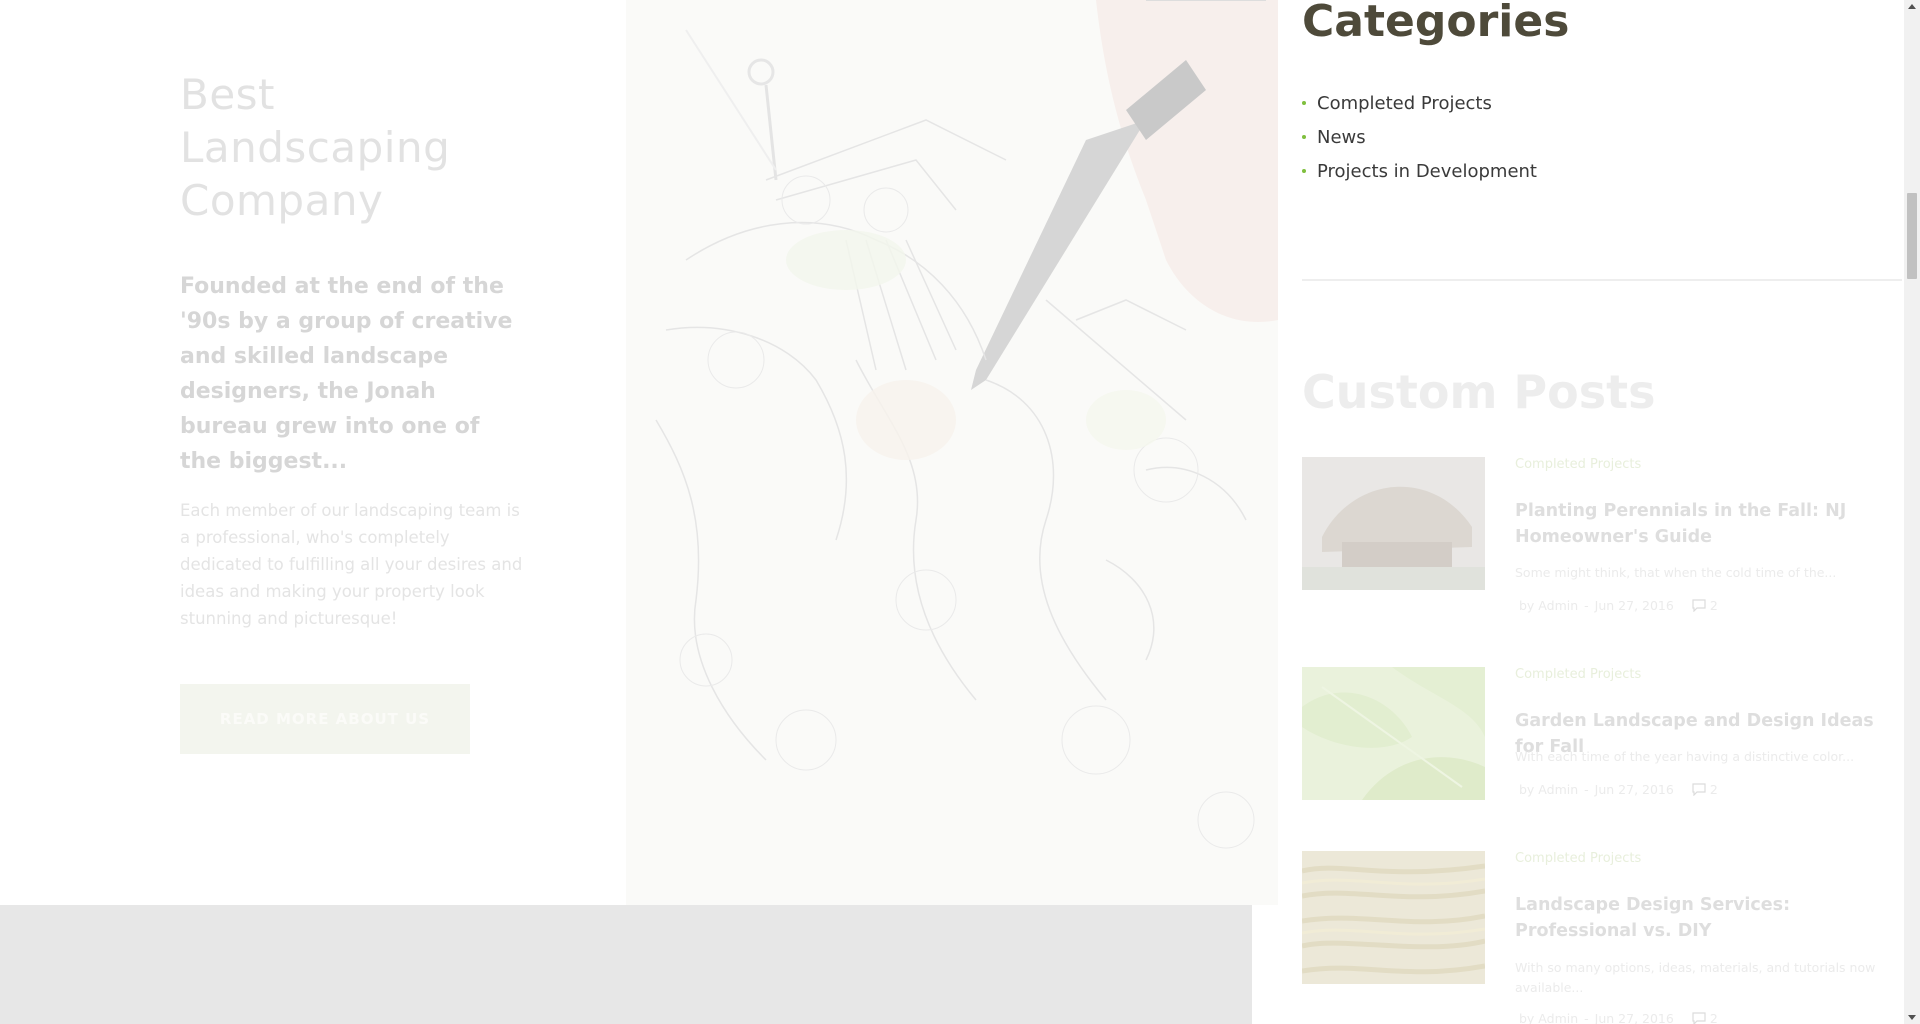 This screenshot has width=1920, height=1024. What do you see at coordinates (1404, 103) in the screenshot?
I see `category-label: Completed Projects` at bounding box center [1404, 103].